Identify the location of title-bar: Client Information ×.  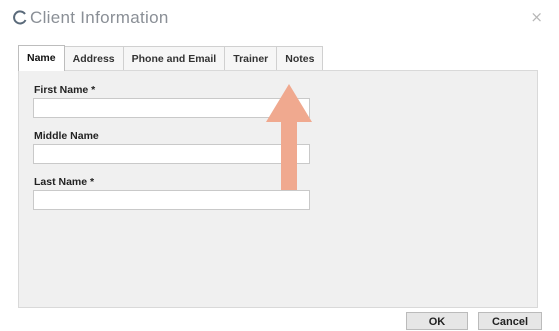
(279, 18).